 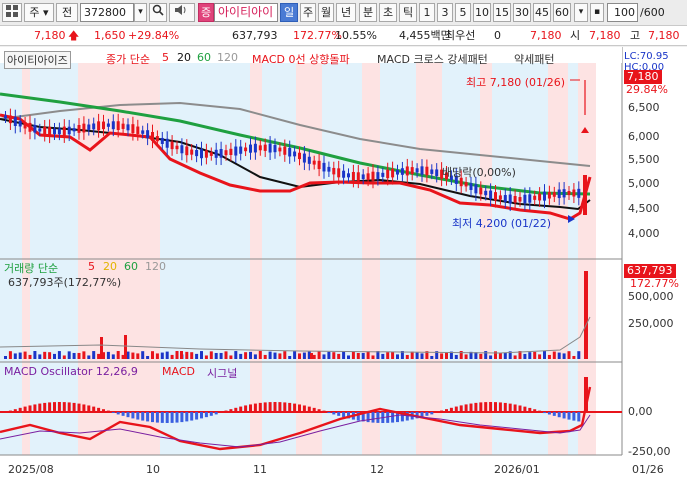 I want to click on tab-month: 월, so click(x=326, y=12).